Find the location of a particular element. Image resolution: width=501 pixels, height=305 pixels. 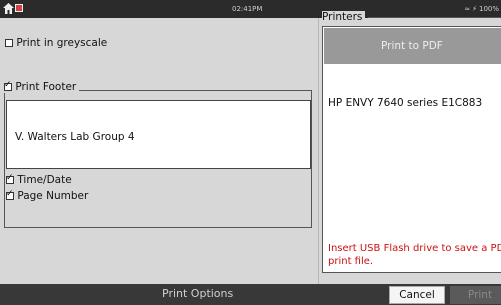

cancel-button: Cancel is located at coordinates (417, 295).